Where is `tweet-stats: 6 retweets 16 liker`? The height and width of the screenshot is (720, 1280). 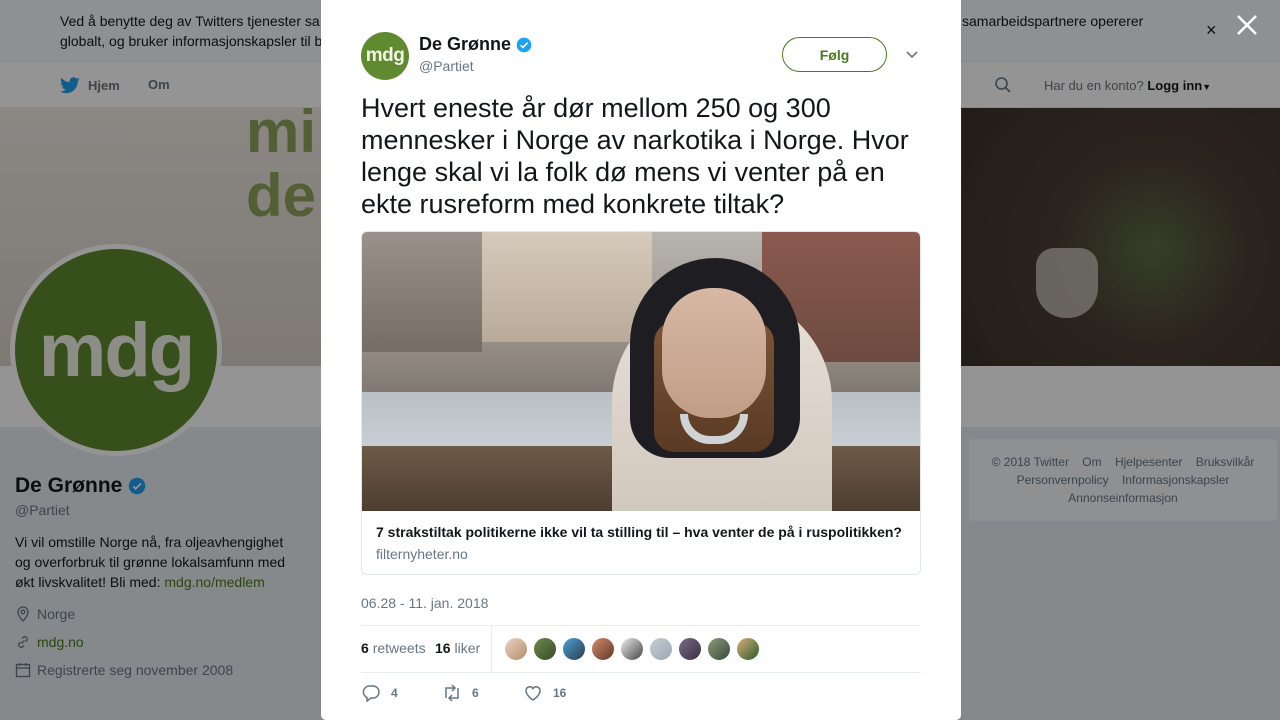
tweet-stats: 6 retweets 16 liker is located at coordinates (641, 649).